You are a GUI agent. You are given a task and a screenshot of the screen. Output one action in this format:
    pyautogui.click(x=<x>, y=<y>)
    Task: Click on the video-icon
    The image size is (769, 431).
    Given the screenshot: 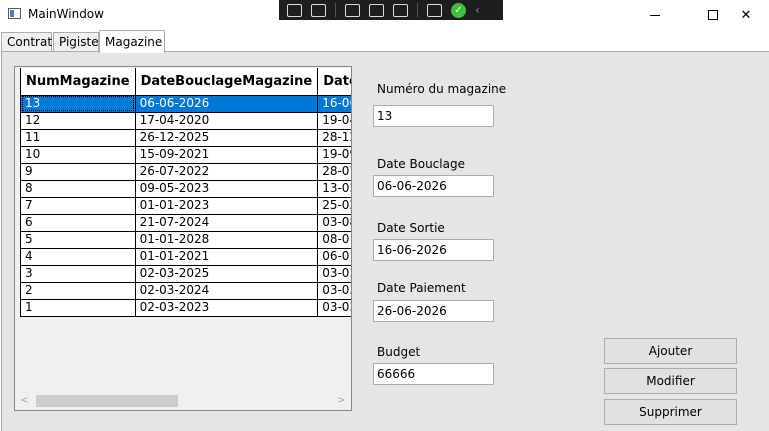 What is the action you would take?
    pyautogui.click(x=318, y=10)
    